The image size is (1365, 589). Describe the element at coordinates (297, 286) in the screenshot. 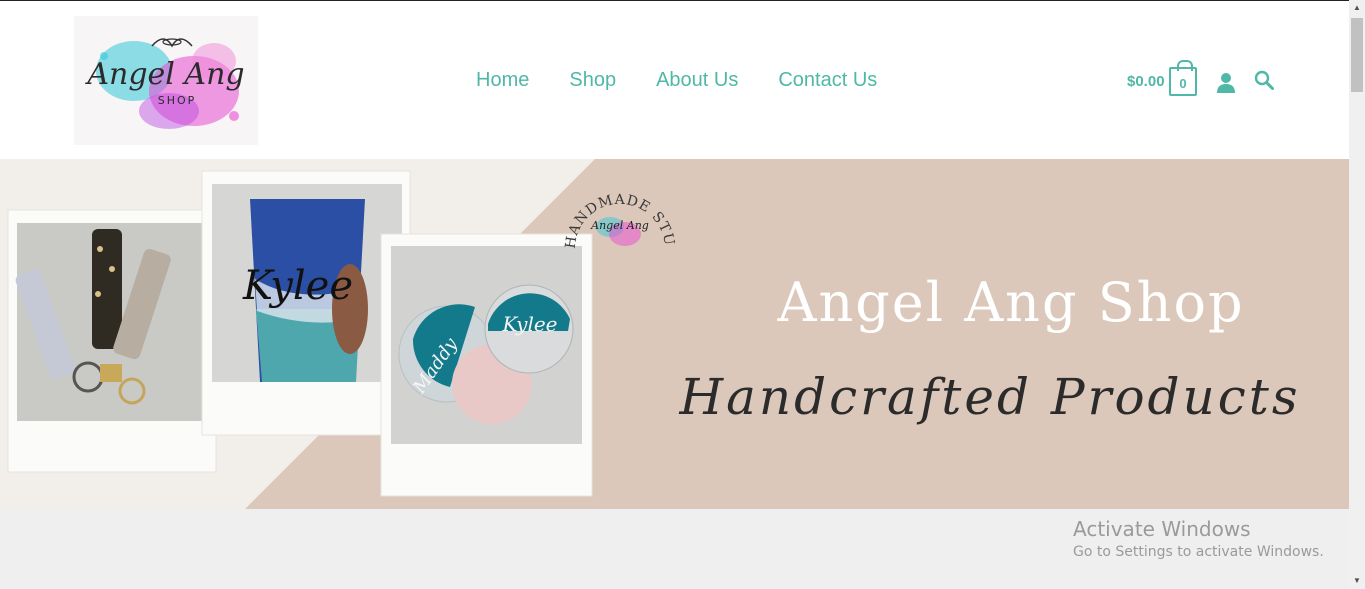

I see `tumbler-name-text: Kylee` at that location.